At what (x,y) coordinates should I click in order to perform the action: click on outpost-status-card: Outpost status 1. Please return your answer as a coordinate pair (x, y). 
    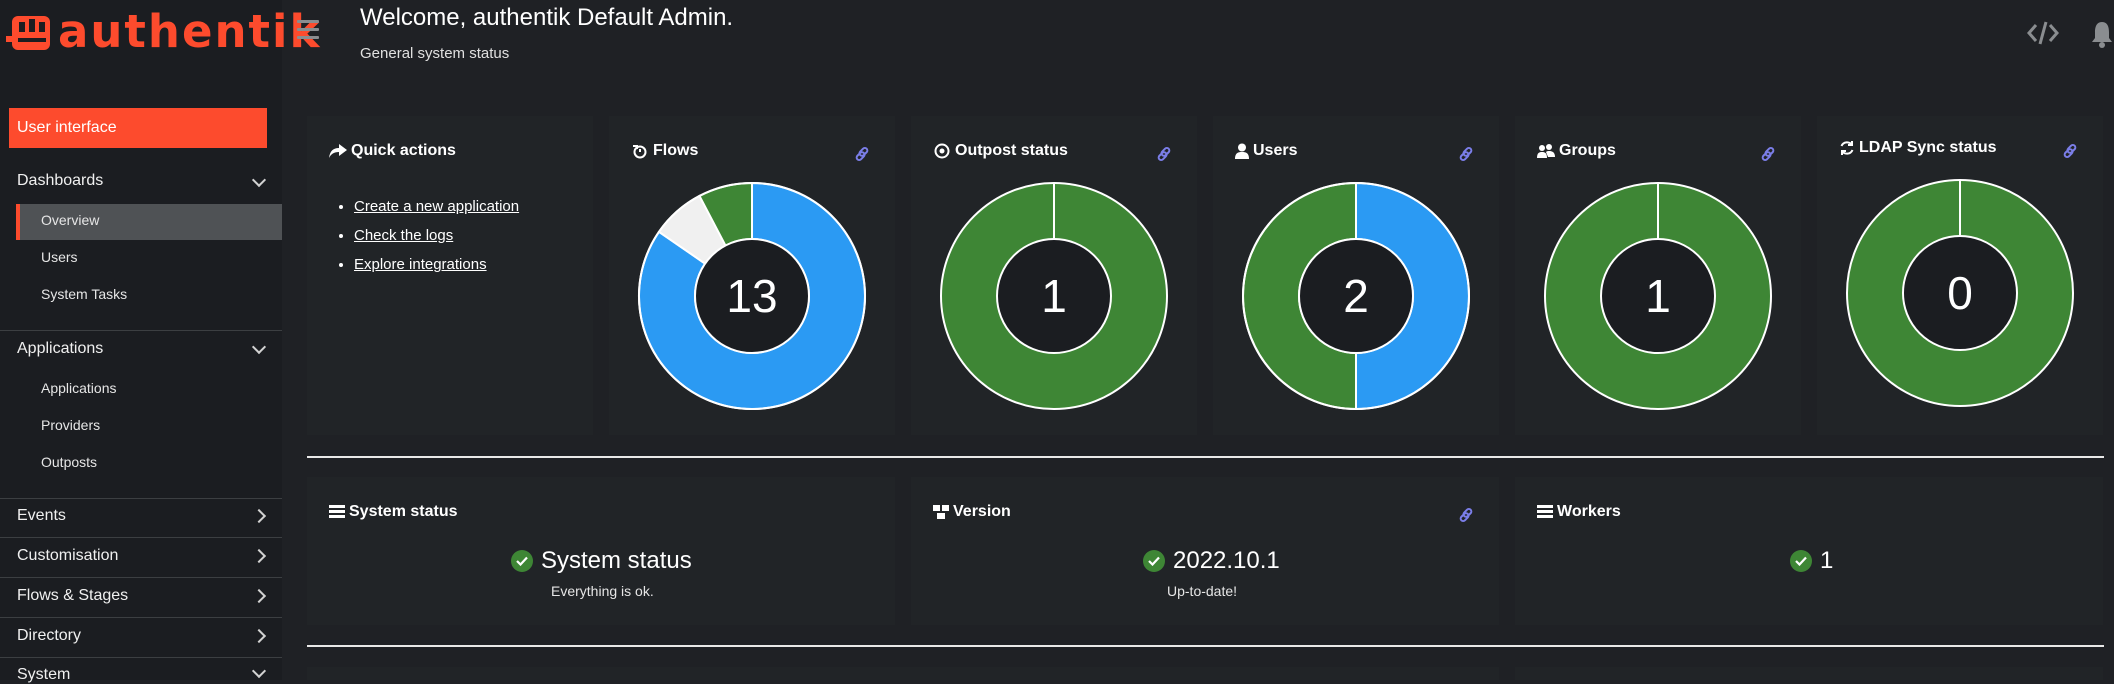
    Looking at the image, I should click on (1054, 275).